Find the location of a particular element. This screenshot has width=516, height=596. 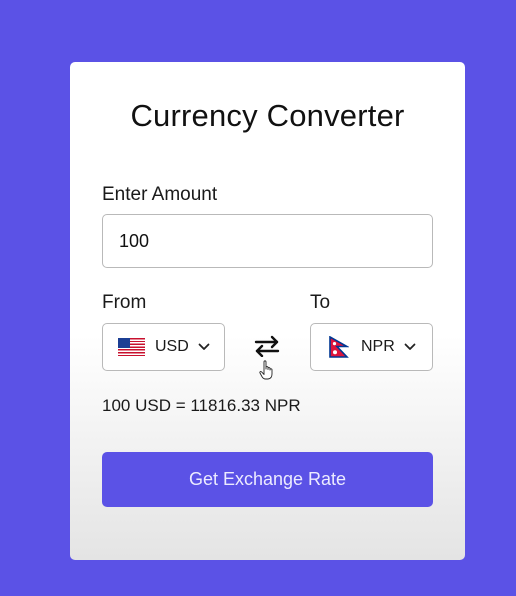

to-currency-code: NPR is located at coordinates (378, 346).